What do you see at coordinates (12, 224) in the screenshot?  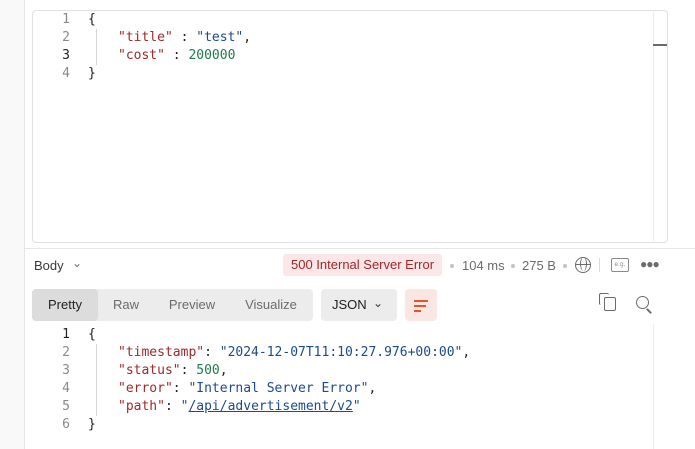 I see `left-sidebar-strip` at bounding box center [12, 224].